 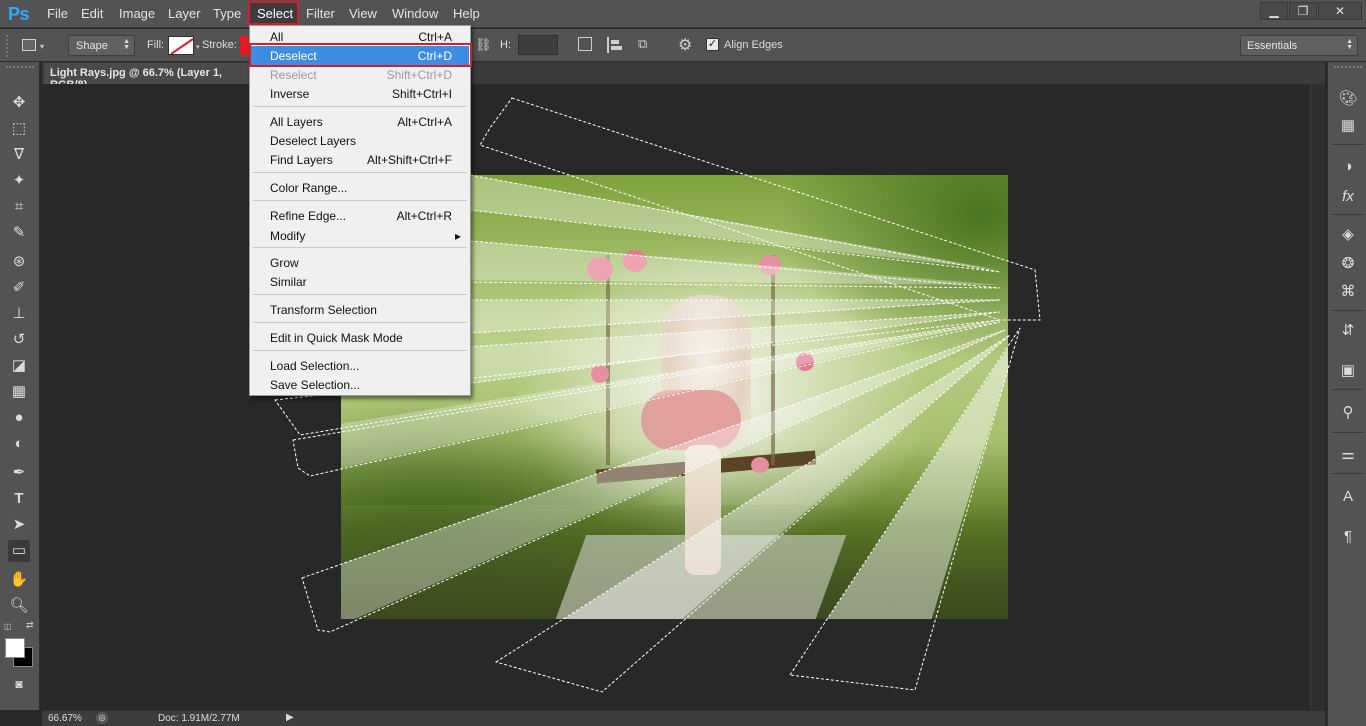 What do you see at coordinates (703, 510) in the screenshot?
I see `girl-legs` at bounding box center [703, 510].